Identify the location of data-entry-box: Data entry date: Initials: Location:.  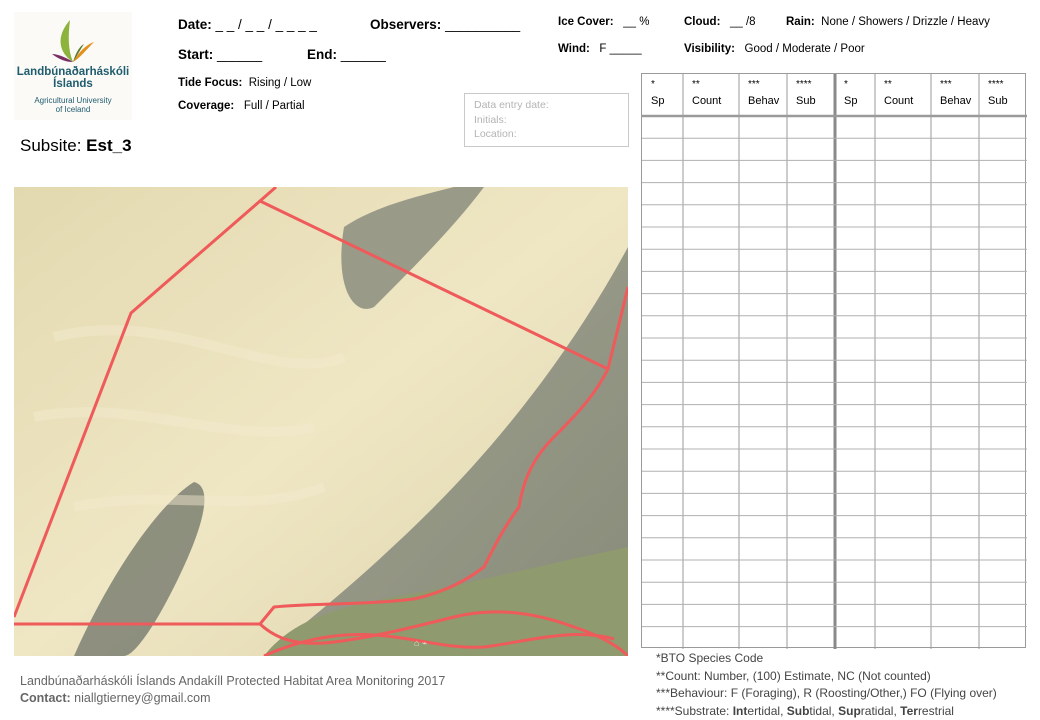
(546, 120).